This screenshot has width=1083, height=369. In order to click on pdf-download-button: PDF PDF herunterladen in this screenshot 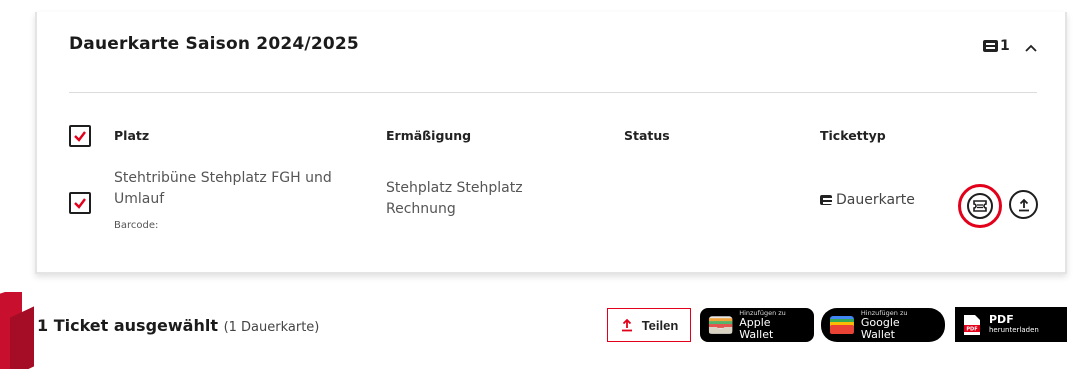, I will do `click(1011, 324)`.